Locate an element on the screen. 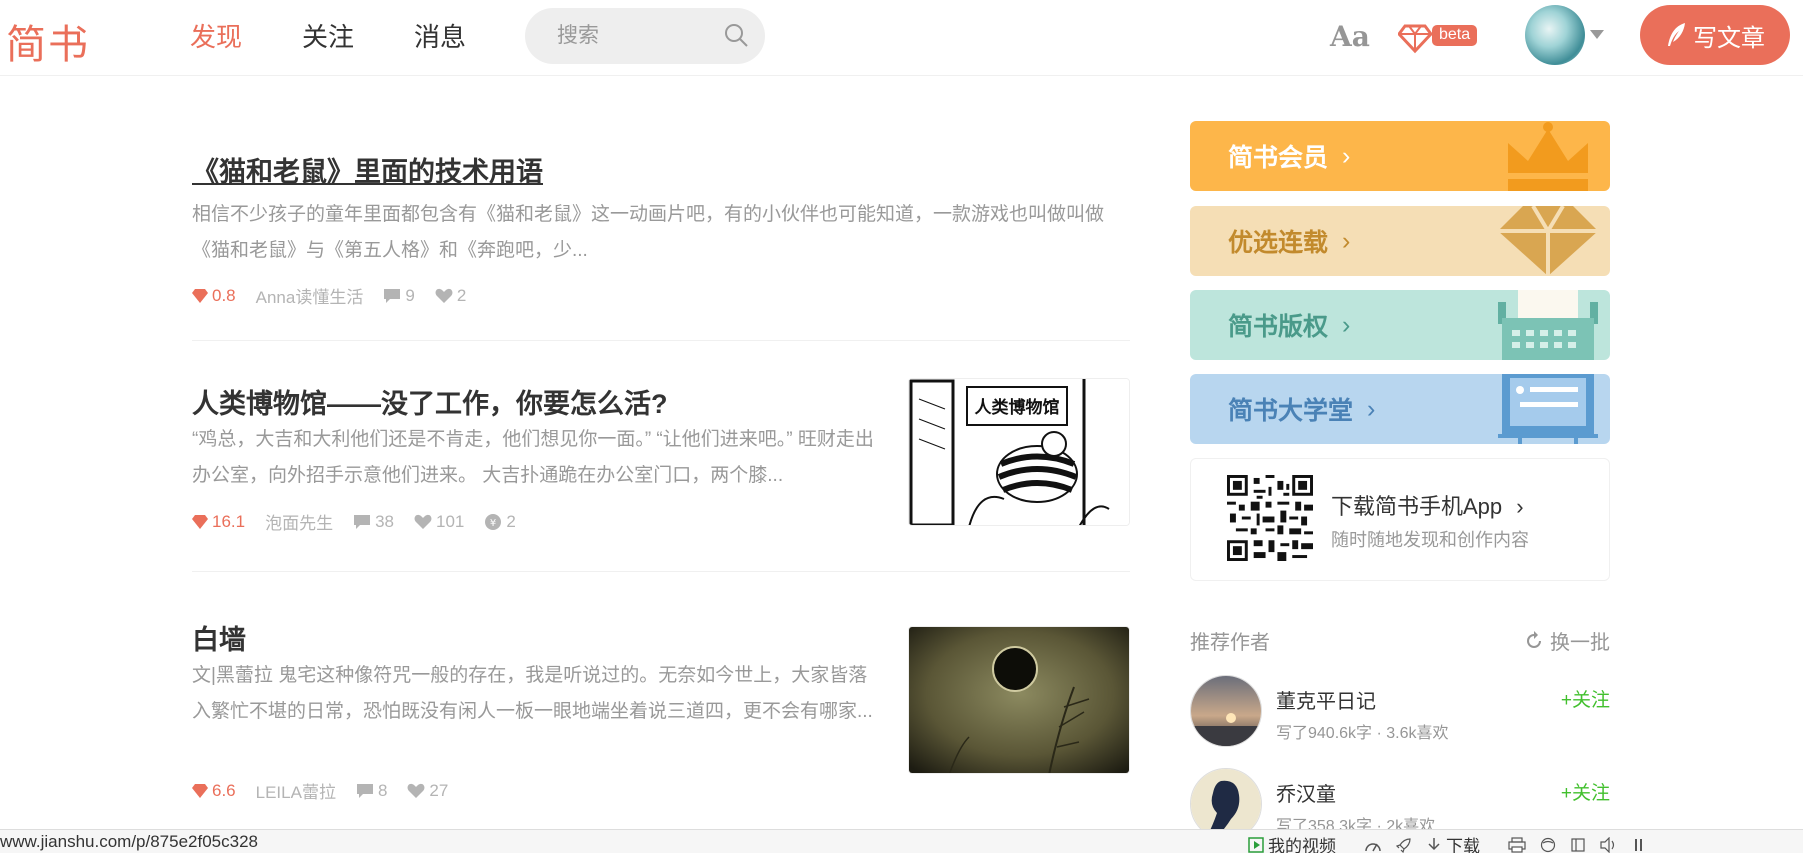 This screenshot has height=853, width=1803. reward-count: ¥ 2 is located at coordinates (500, 522).